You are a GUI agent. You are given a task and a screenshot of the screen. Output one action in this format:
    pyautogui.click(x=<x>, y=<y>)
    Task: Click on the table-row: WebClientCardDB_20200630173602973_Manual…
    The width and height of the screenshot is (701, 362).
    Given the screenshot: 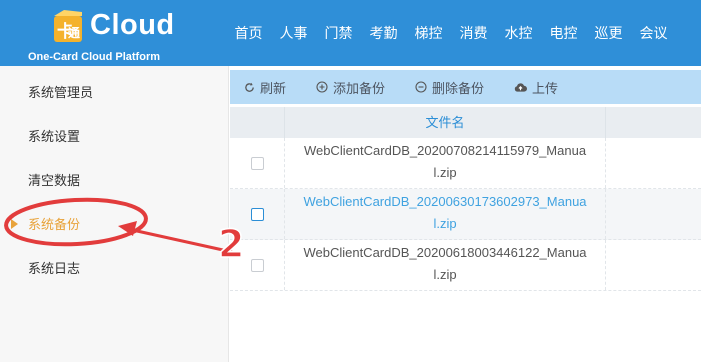 What is the action you would take?
    pyautogui.click(x=465, y=214)
    